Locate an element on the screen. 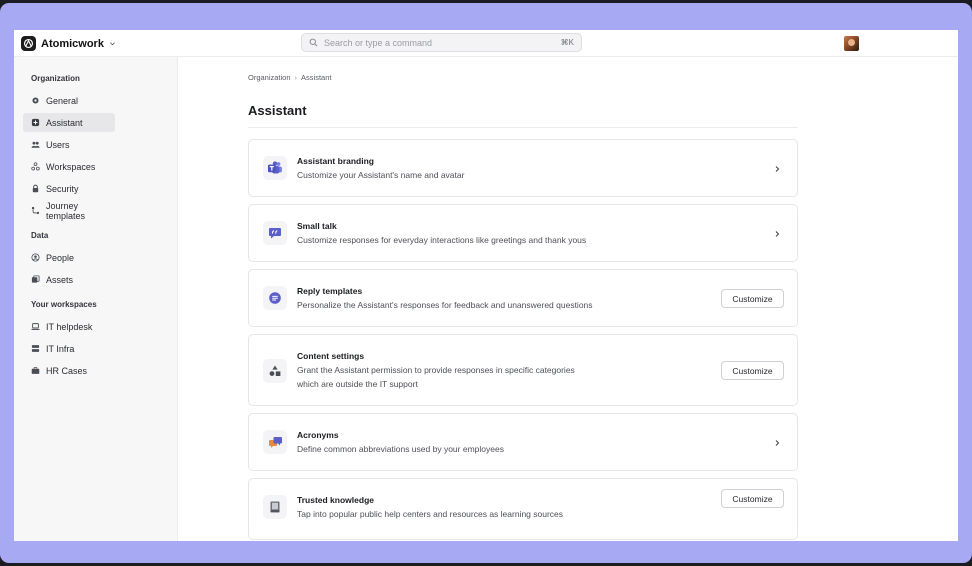  card-title: Assistant branding is located at coordinates (335, 161).